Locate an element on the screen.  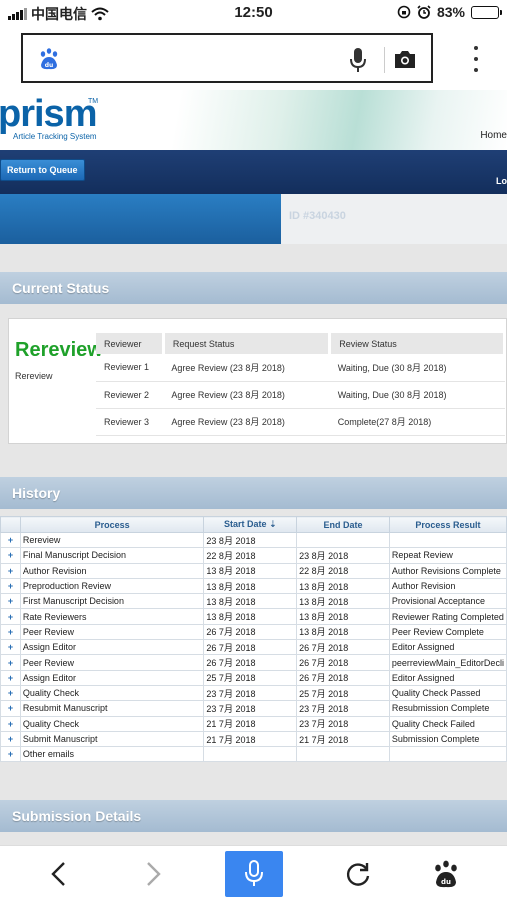
end-date-cell: 13 8月 2018 is located at coordinates (343, 632).